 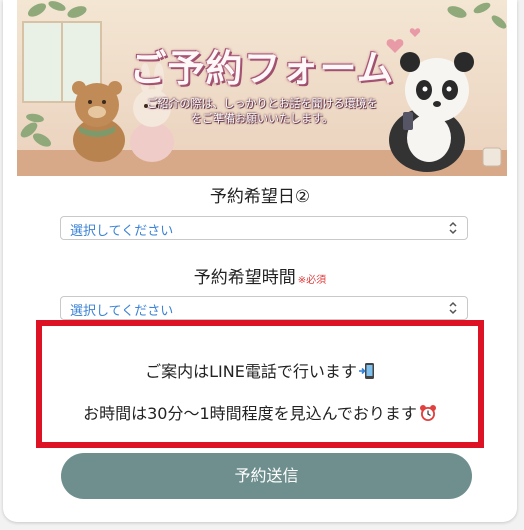 I want to click on alarm-clock-icon, so click(x=427, y=413).